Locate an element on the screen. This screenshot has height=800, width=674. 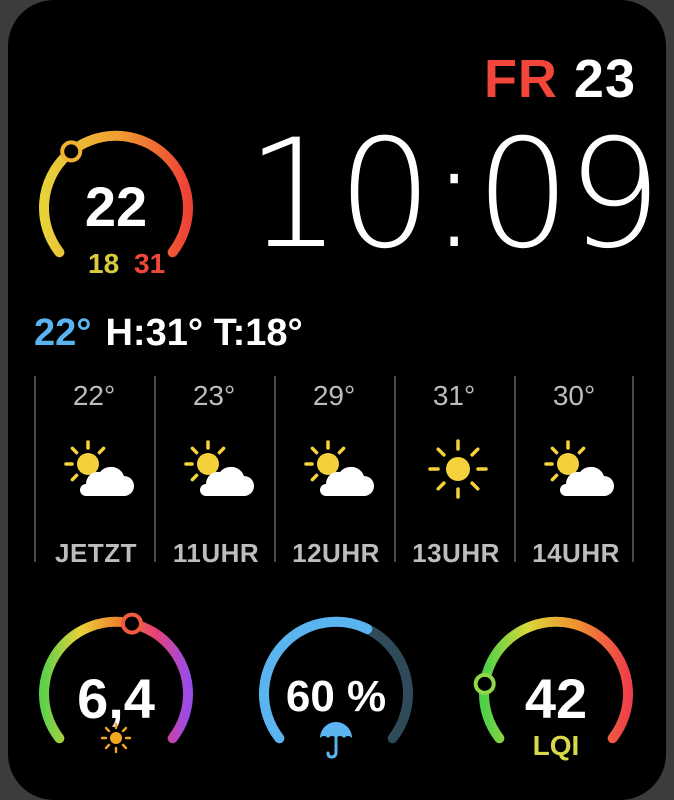
clock-time: 10:09 is located at coordinates (454, 195).